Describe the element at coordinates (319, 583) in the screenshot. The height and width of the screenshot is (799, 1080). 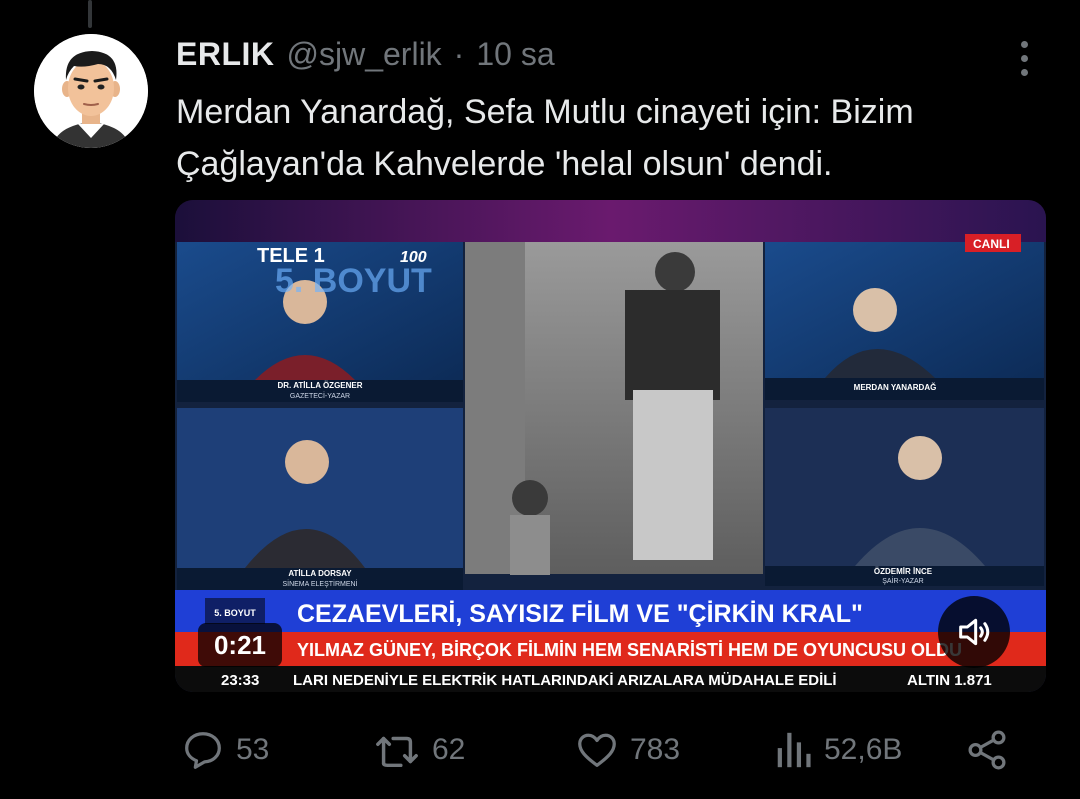
I see `panel-sub-bottom-left: SİNEMA ELEŞTİRMENİ` at that location.